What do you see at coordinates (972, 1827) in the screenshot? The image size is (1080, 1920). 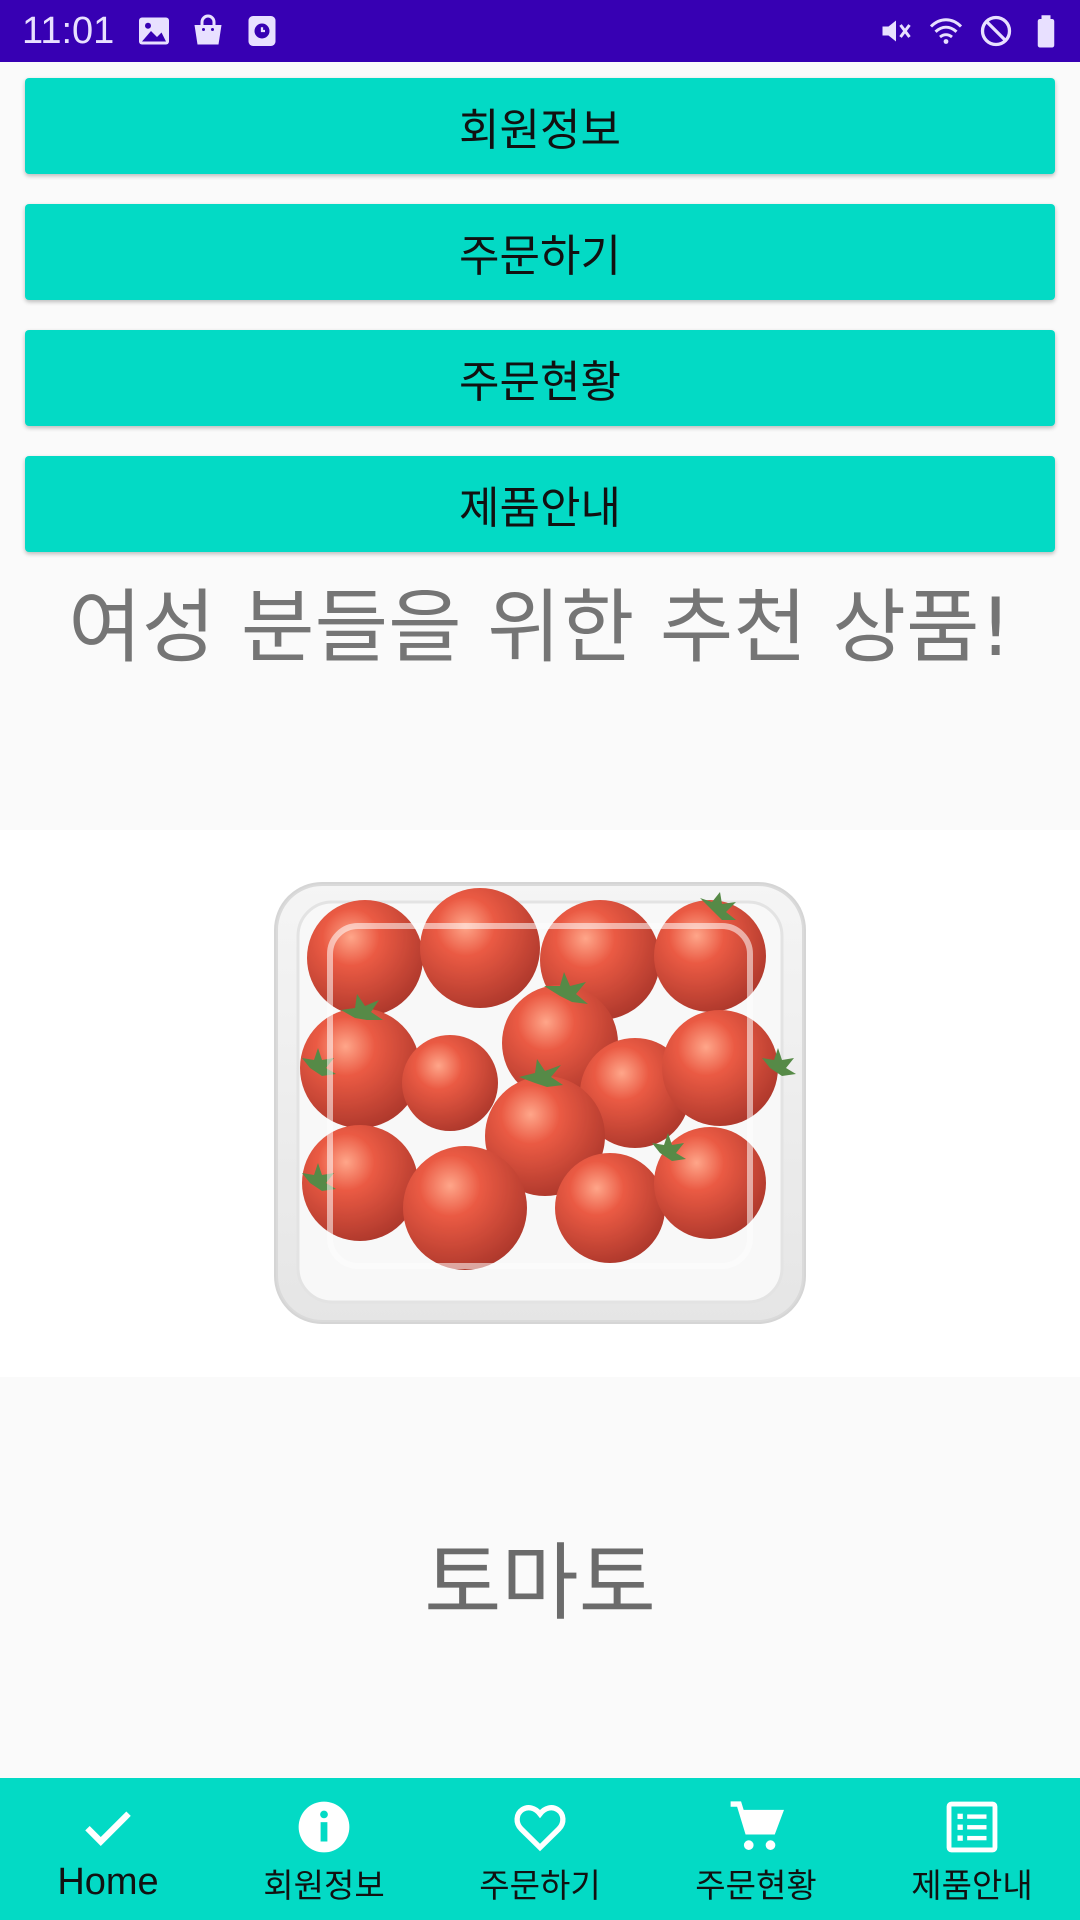 I see `list-icon` at bounding box center [972, 1827].